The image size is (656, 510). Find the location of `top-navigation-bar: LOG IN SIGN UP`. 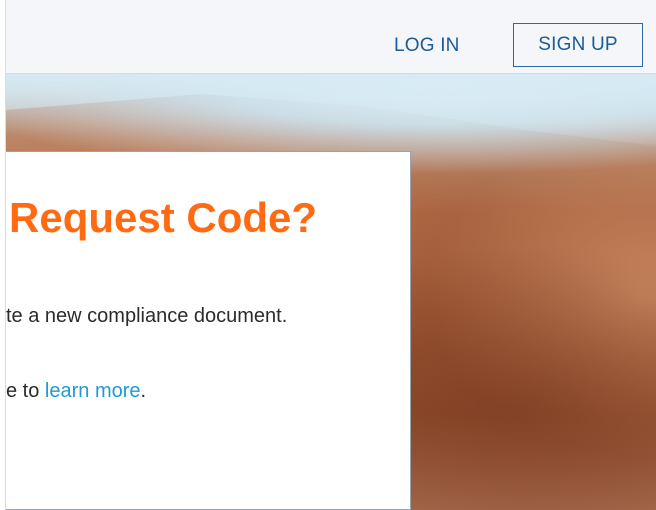

top-navigation-bar: LOG IN SIGN UP is located at coordinates (331, 37).